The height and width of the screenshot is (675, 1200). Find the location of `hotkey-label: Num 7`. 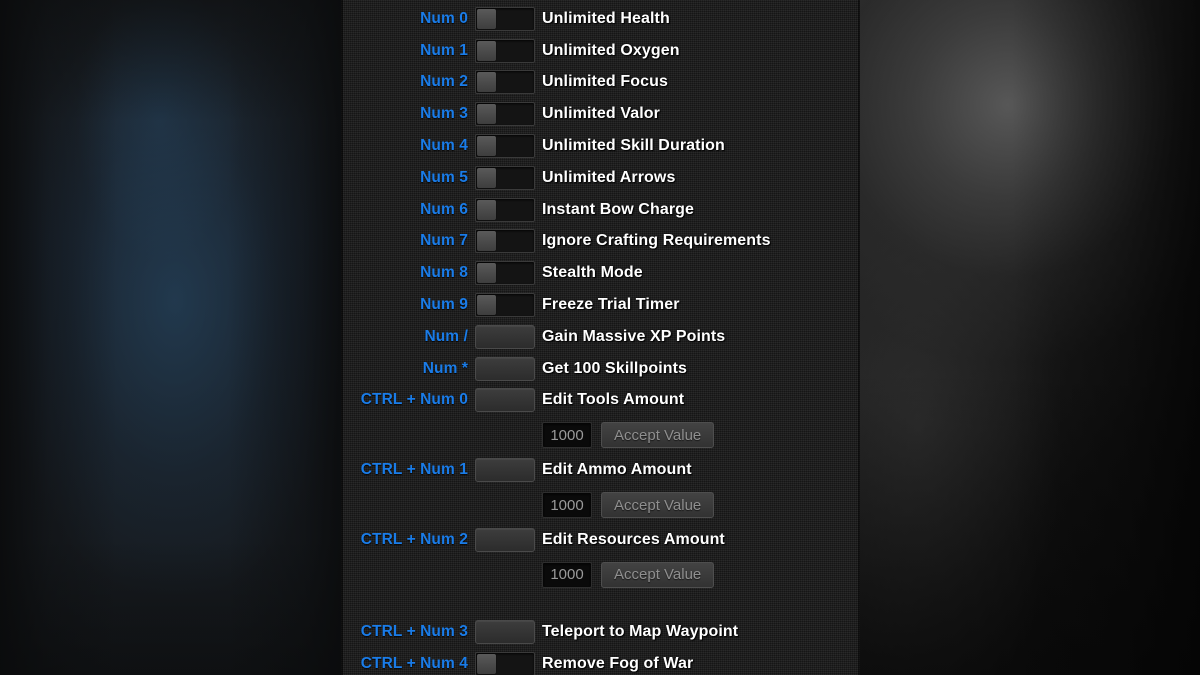

hotkey-label: Num 7 is located at coordinates (444, 241).